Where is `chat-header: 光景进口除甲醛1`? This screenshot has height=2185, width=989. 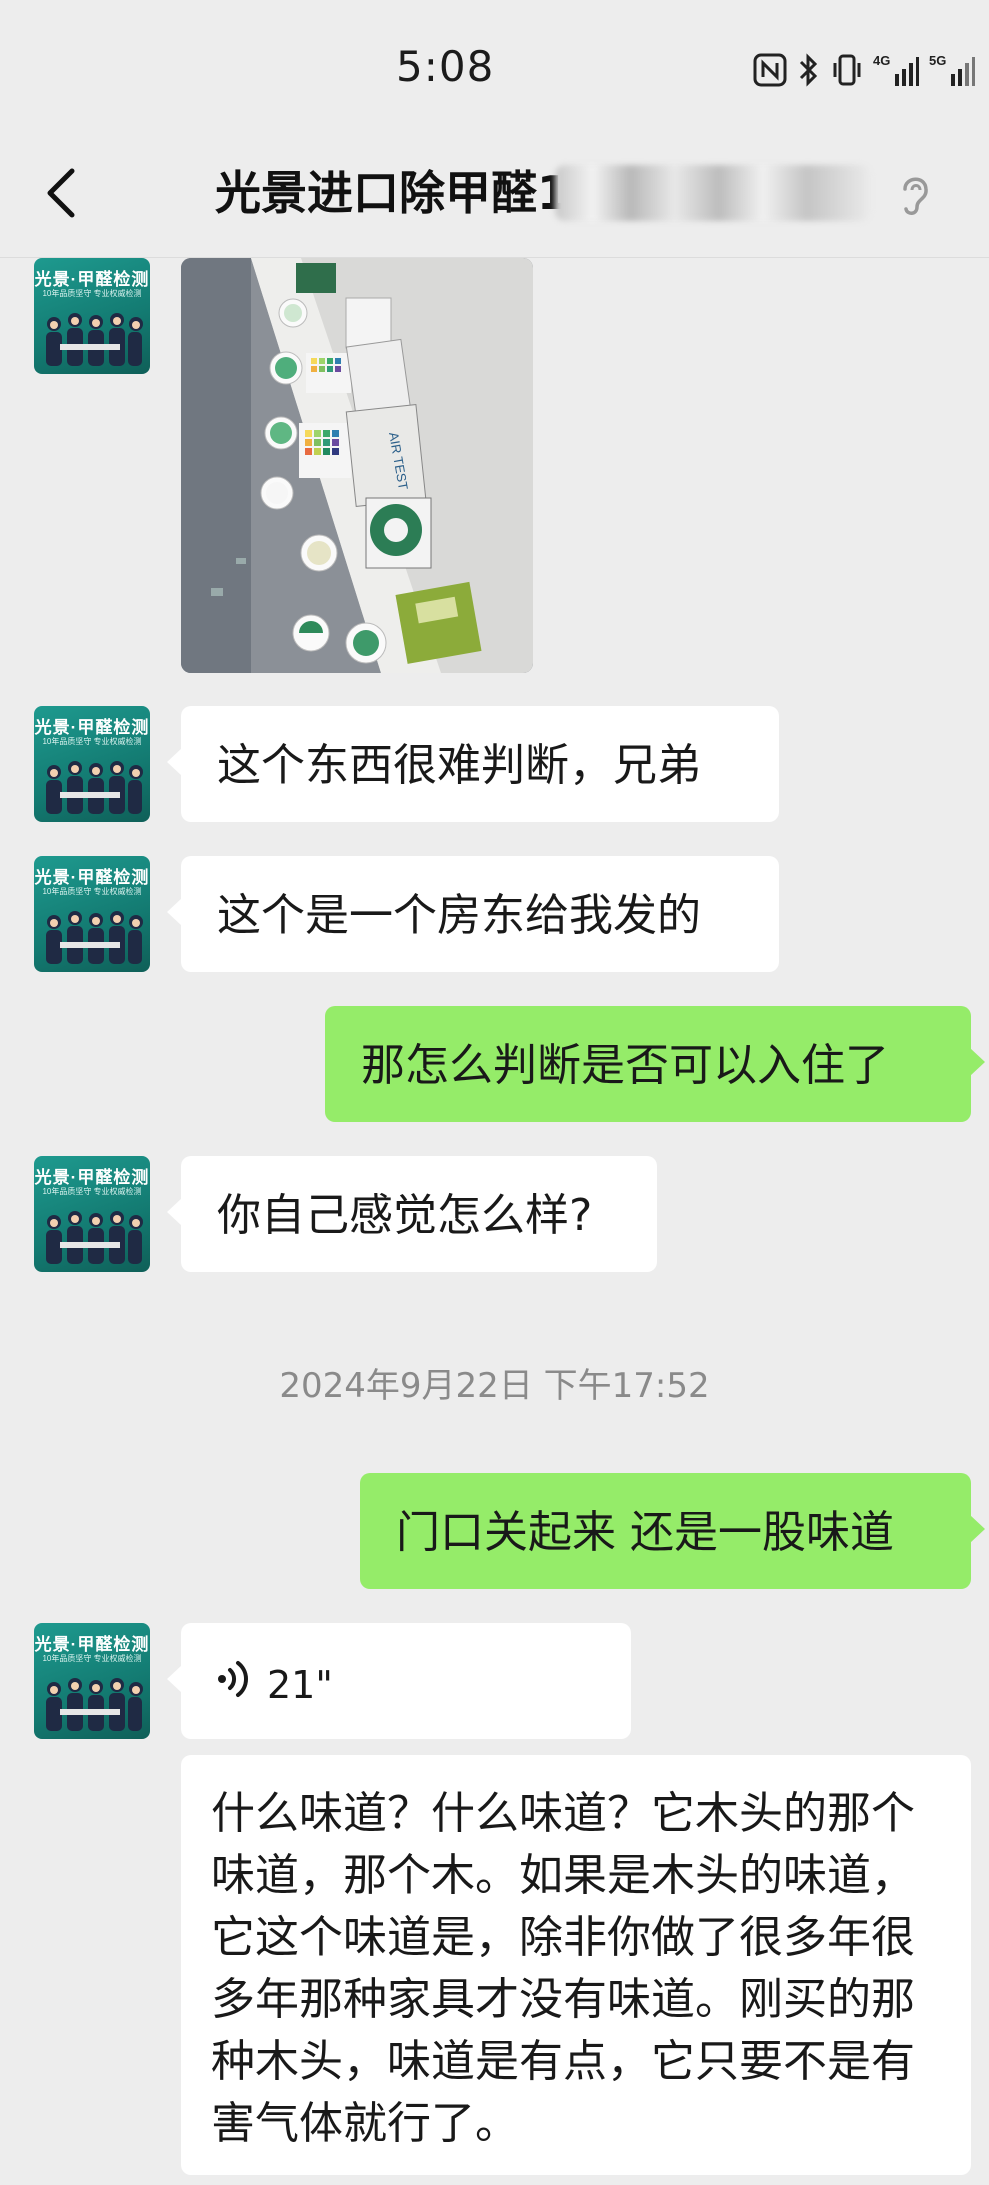 chat-header: 光景进口除甲醛1 is located at coordinates (494, 196).